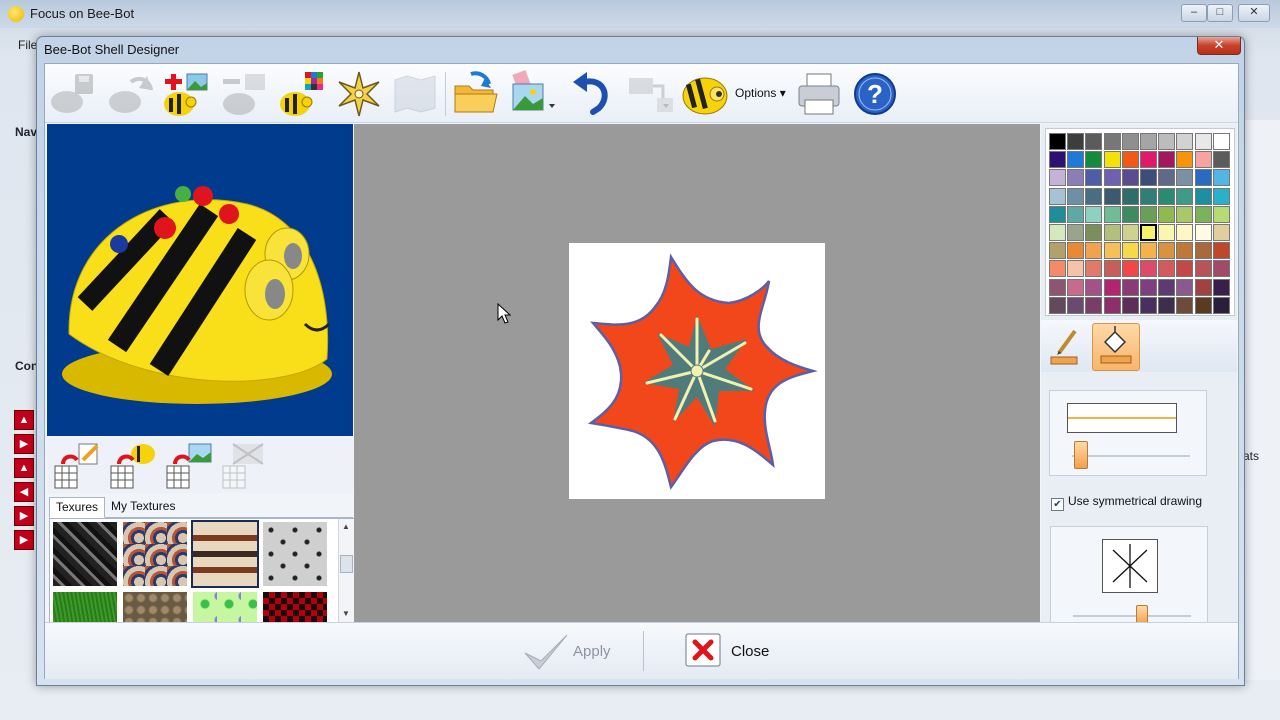 The height and width of the screenshot is (720, 1280). What do you see at coordinates (24, 420) in the screenshot?
I see `arrow-up-icon: ▲` at bounding box center [24, 420].